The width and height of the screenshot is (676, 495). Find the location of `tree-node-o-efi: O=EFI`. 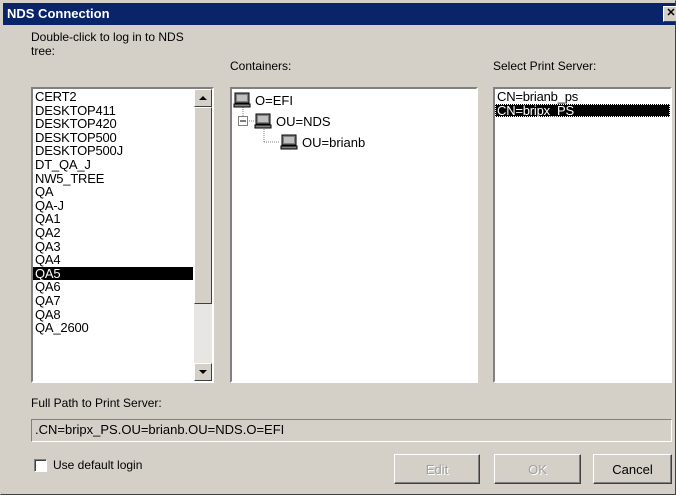

tree-node-o-efi: O=EFI is located at coordinates (263, 100).